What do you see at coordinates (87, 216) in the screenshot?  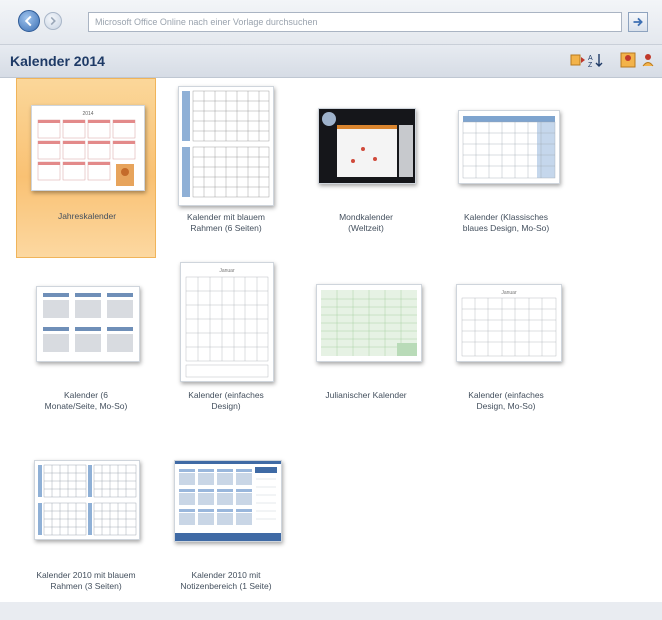 I see `template-label: Jahreskalender` at bounding box center [87, 216].